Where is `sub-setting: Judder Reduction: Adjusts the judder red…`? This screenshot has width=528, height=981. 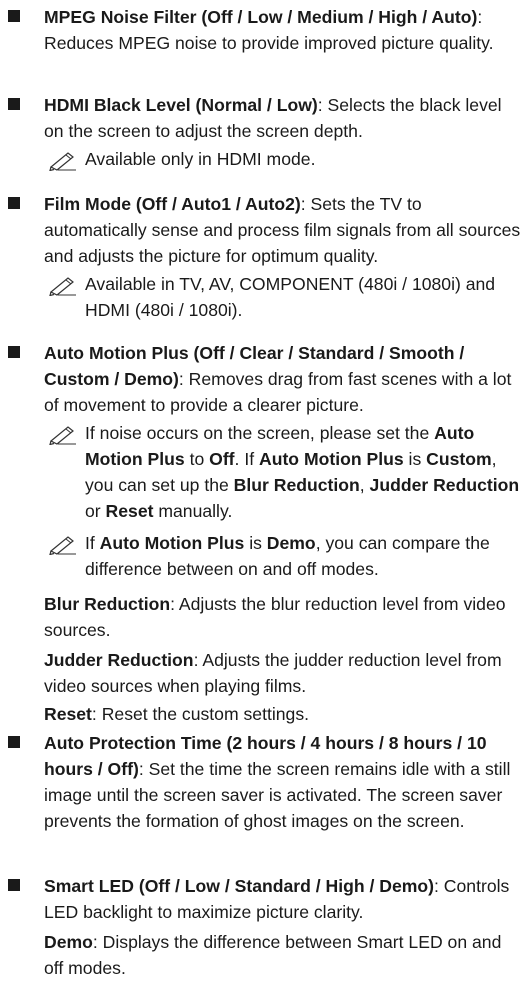
sub-setting: Judder Reduction: Adjusts the judder red… is located at coordinates (283, 673).